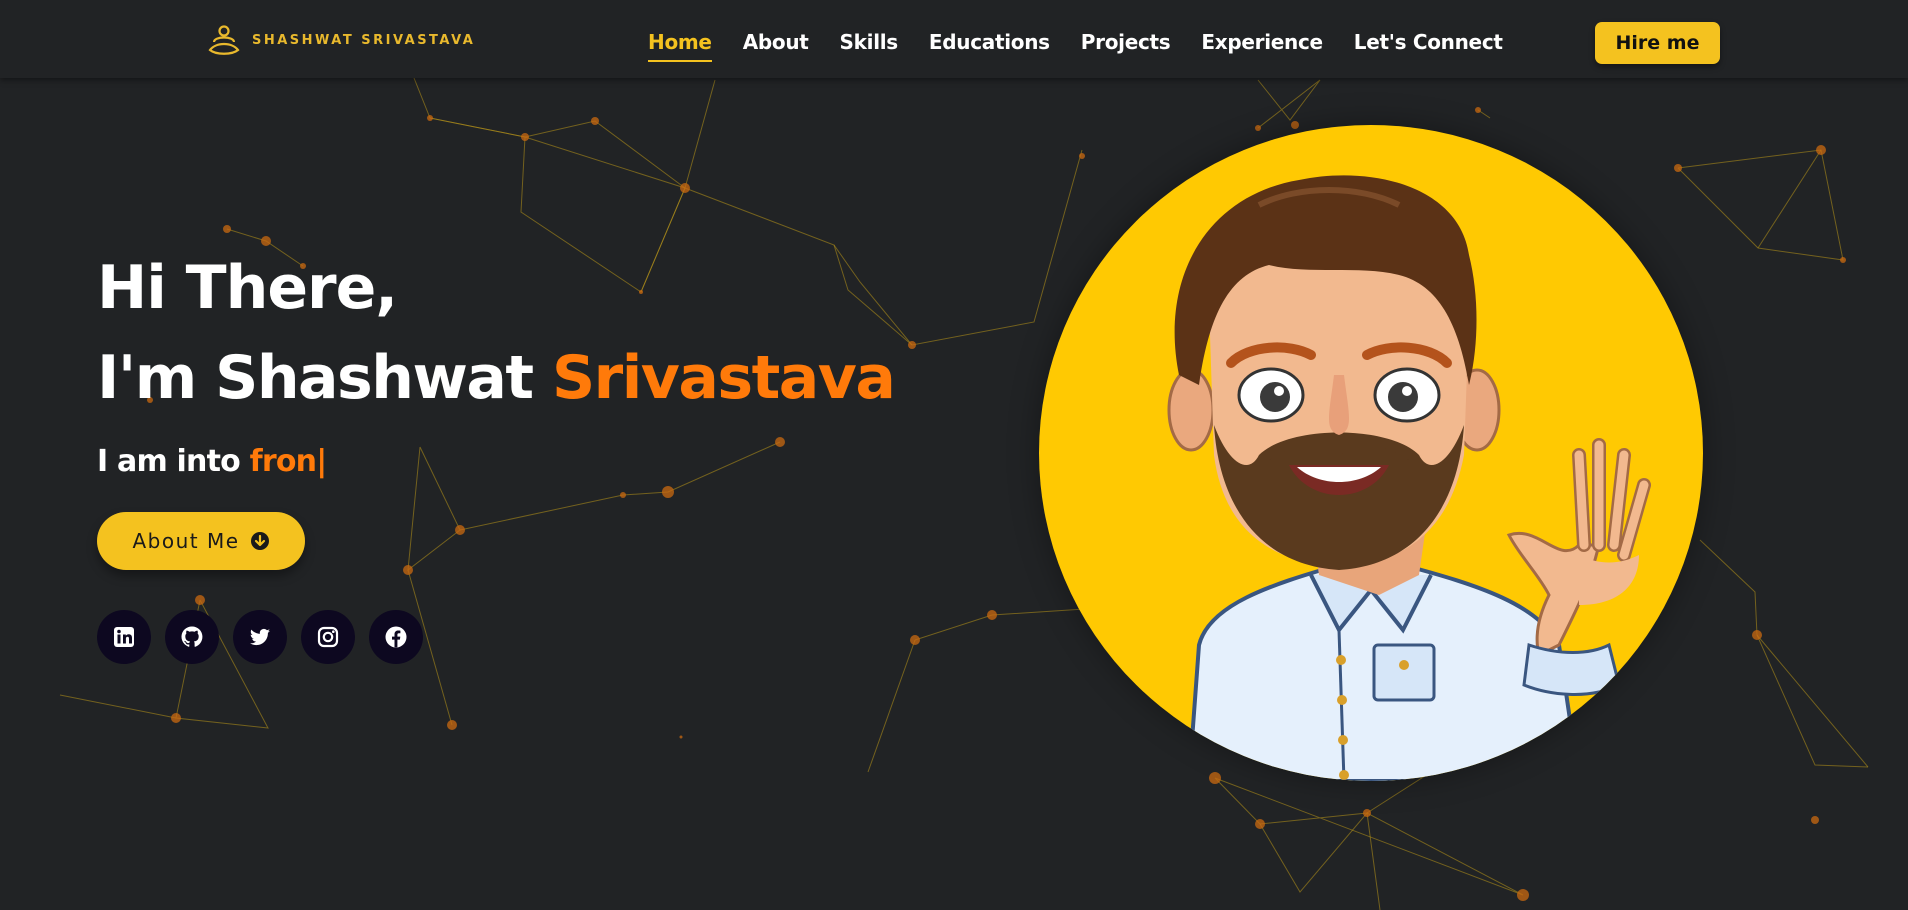  I want to click on github-icon, so click(192, 636).